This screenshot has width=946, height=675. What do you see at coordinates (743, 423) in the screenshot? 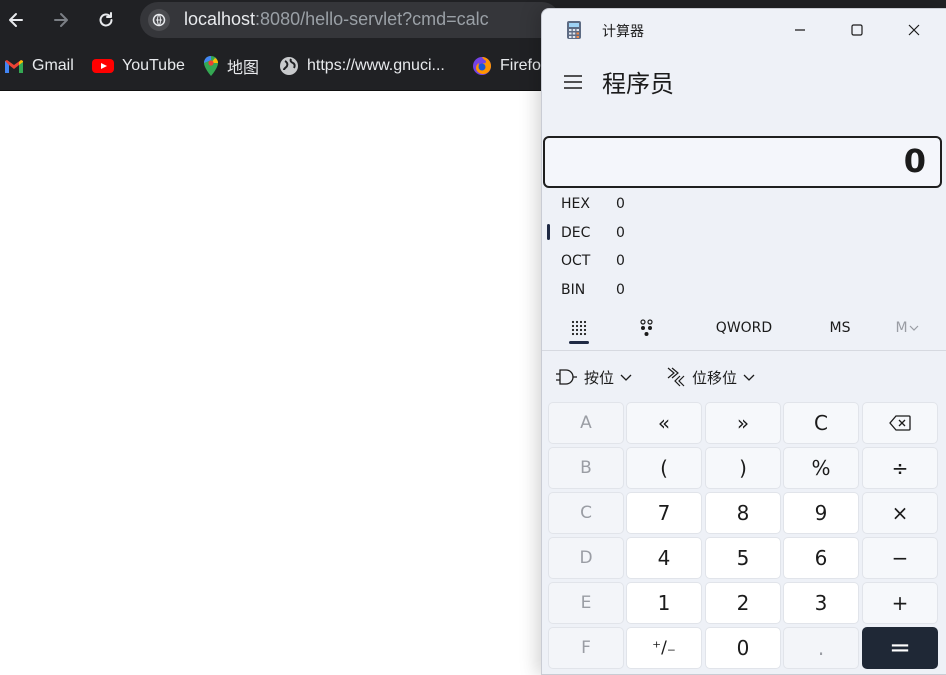
I see `key-shift-right: »` at bounding box center [743, 423].